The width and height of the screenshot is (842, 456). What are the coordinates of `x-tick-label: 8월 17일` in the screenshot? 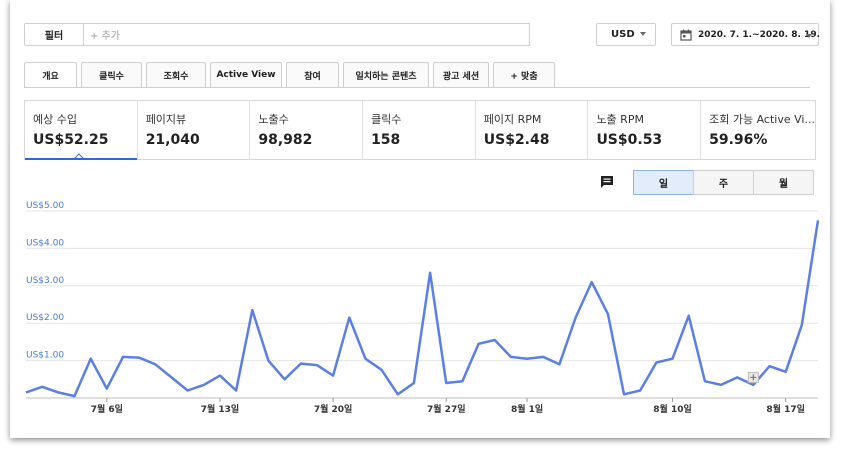 It's located at (785, 409).